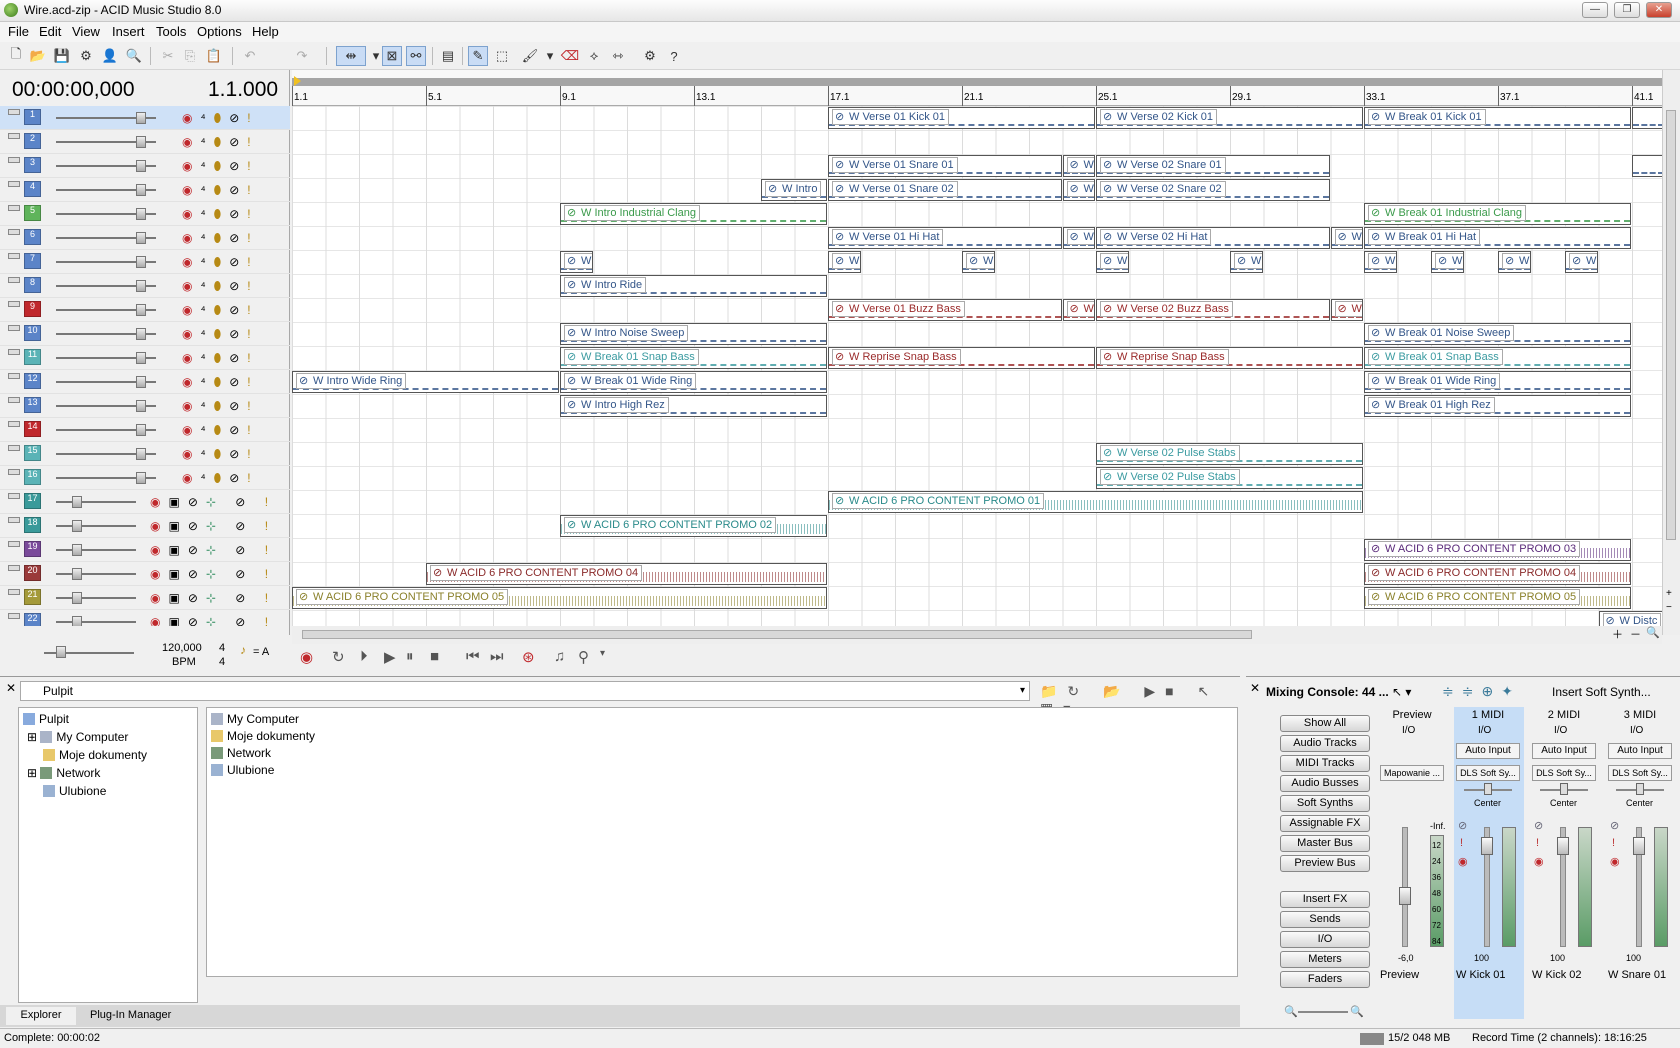 This screenshot has height=1048, width=1680. I want to click on tree-item-favorites: Ulubione, so click(74, 791).